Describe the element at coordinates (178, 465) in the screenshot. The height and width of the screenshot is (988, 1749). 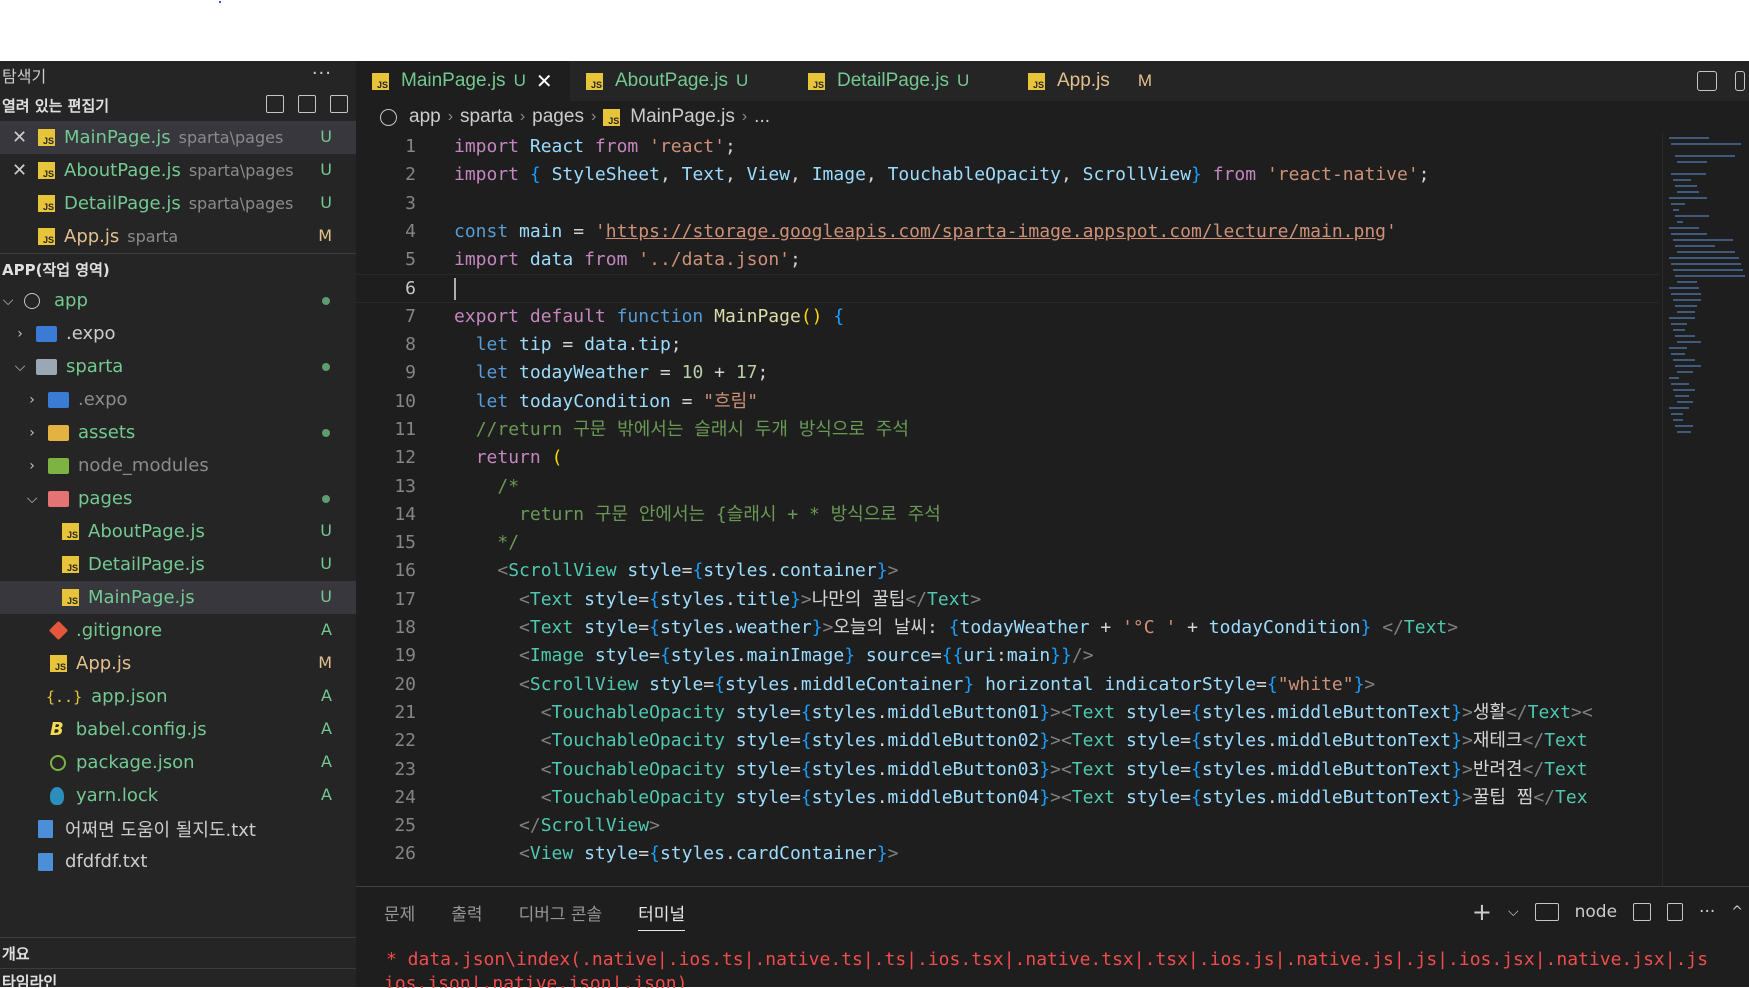
I see `tree-folder-node-modules: › node_modules` at that location.